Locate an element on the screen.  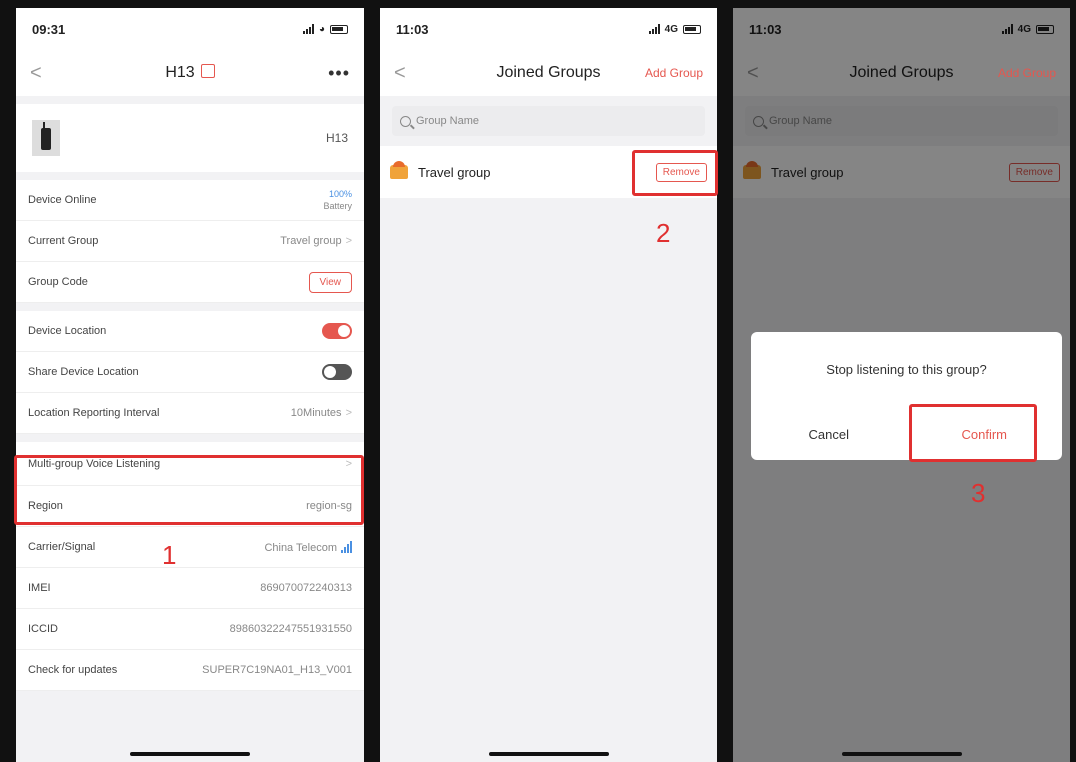
device-online-row: Device Online 100% Battery is located at coordinates (190, 200).